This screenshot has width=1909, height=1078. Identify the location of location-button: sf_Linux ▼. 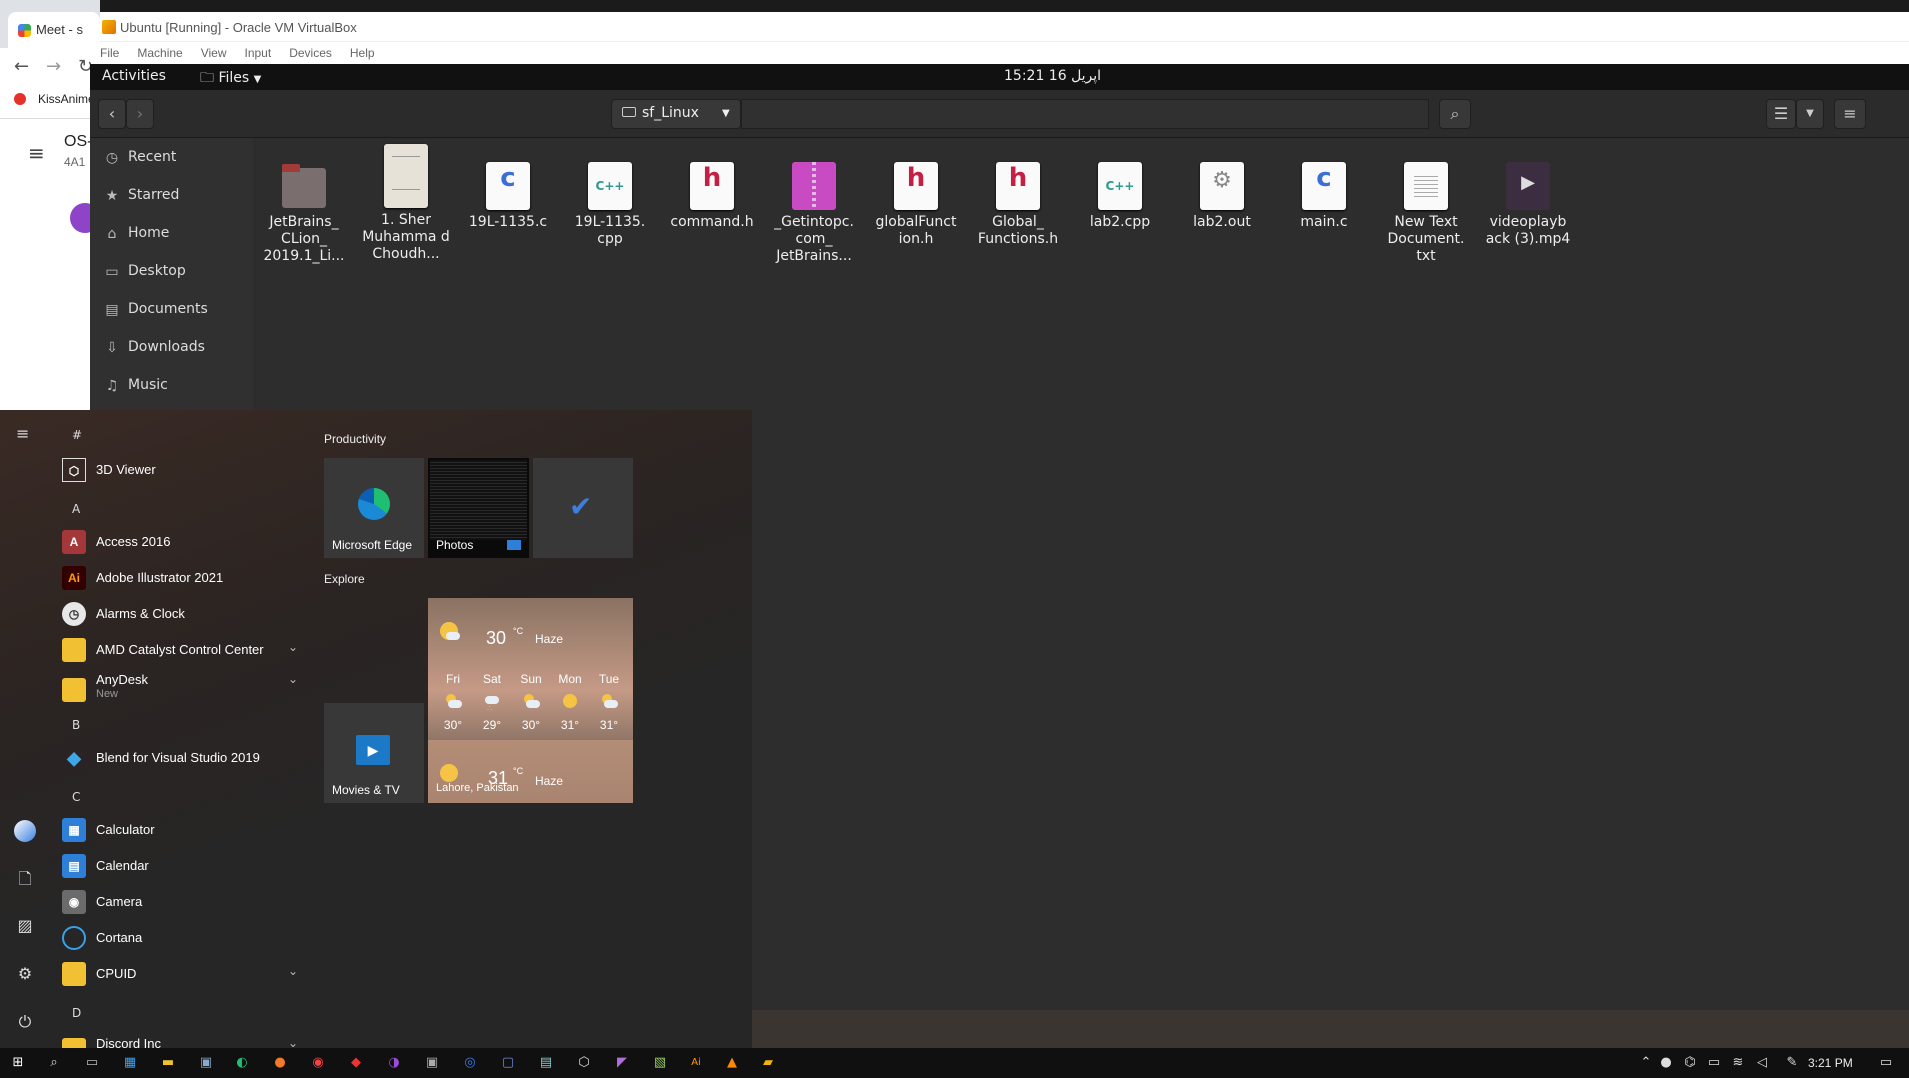
(676, 114).